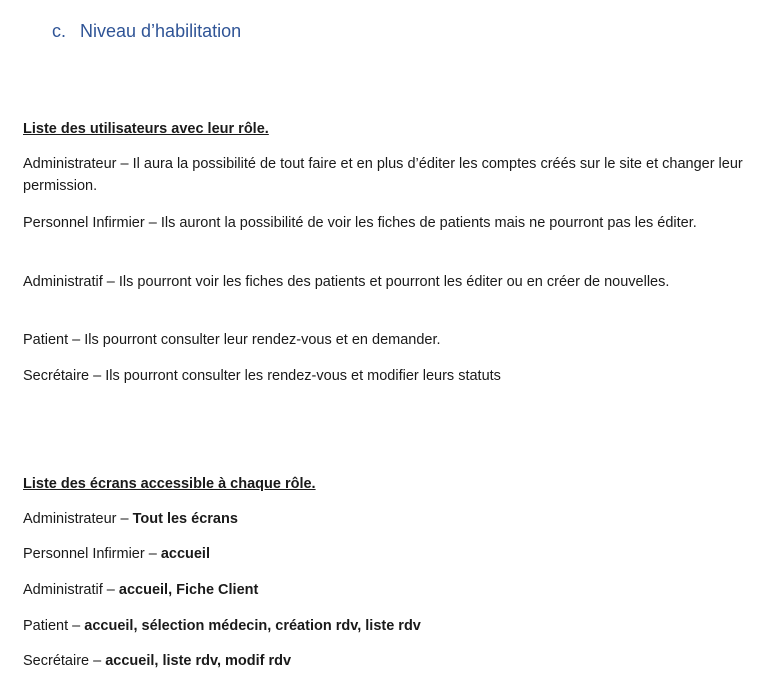 Image resolution: width=768 pixels, height=700 pixels. Describe the element at coordinates (385, 519) in the screenshot. I see `screen-access-item: Administrateur – Tout les écrans` at that location.